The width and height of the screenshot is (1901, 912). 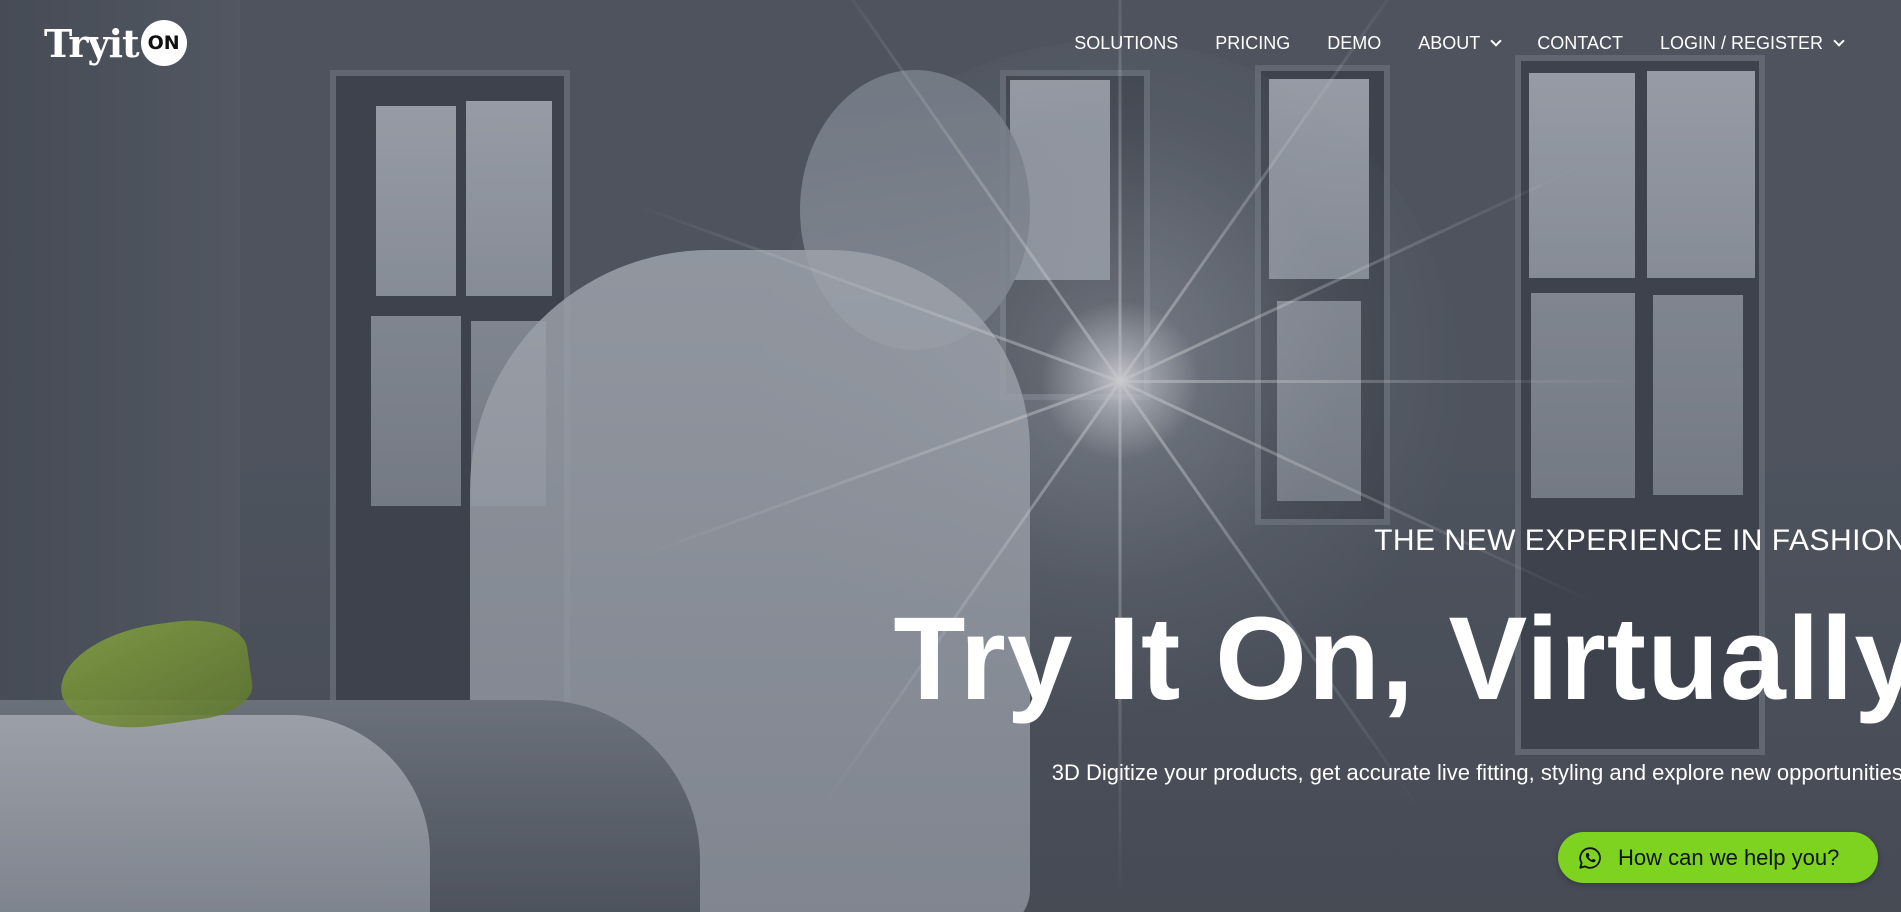 I want to click on site-logo: Tryit ON, so click(x=115, y=43).